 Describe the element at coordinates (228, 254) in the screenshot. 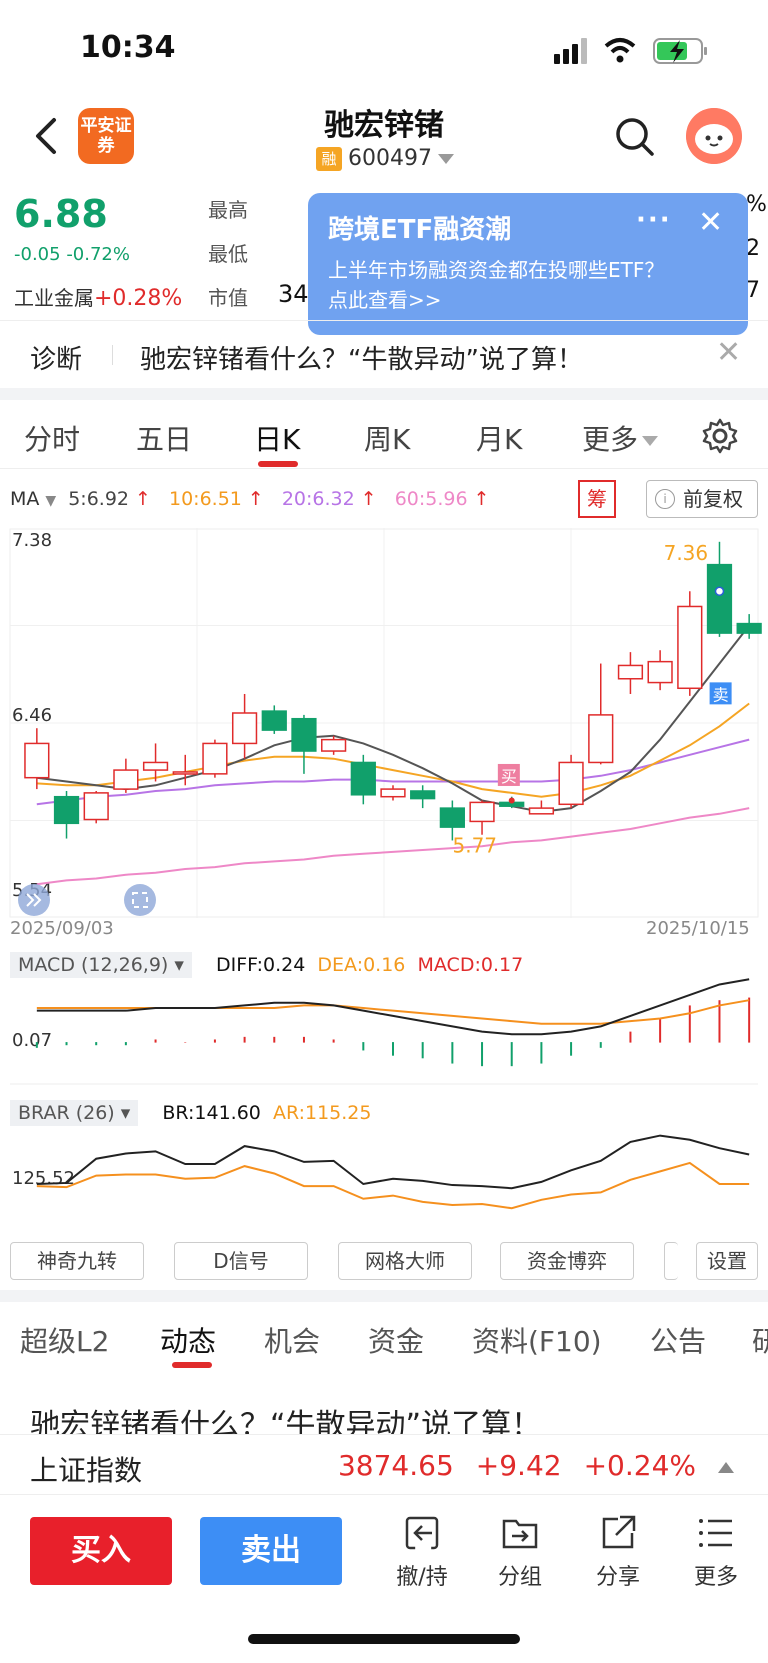

I see `label-low: 最低` at that location.